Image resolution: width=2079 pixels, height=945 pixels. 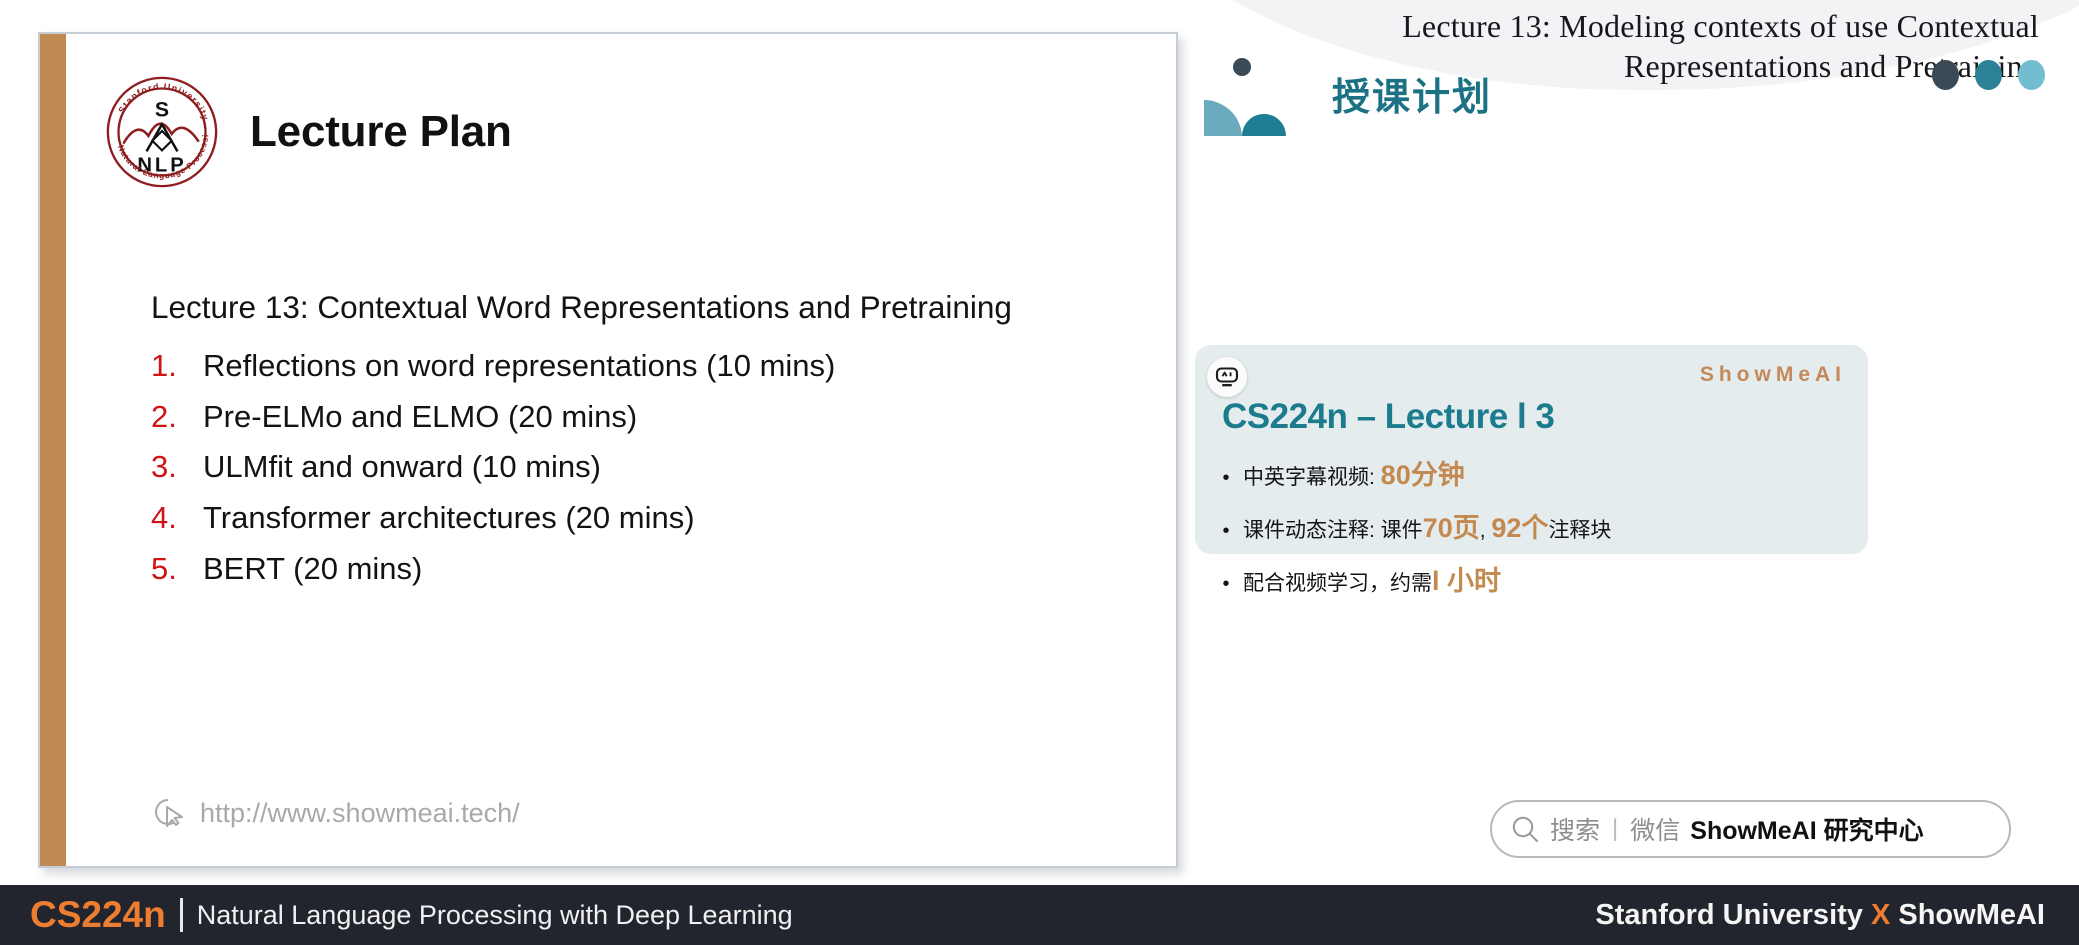 I want to click on footer-credit-left: Stanford University, so click(x=1729, y=914).